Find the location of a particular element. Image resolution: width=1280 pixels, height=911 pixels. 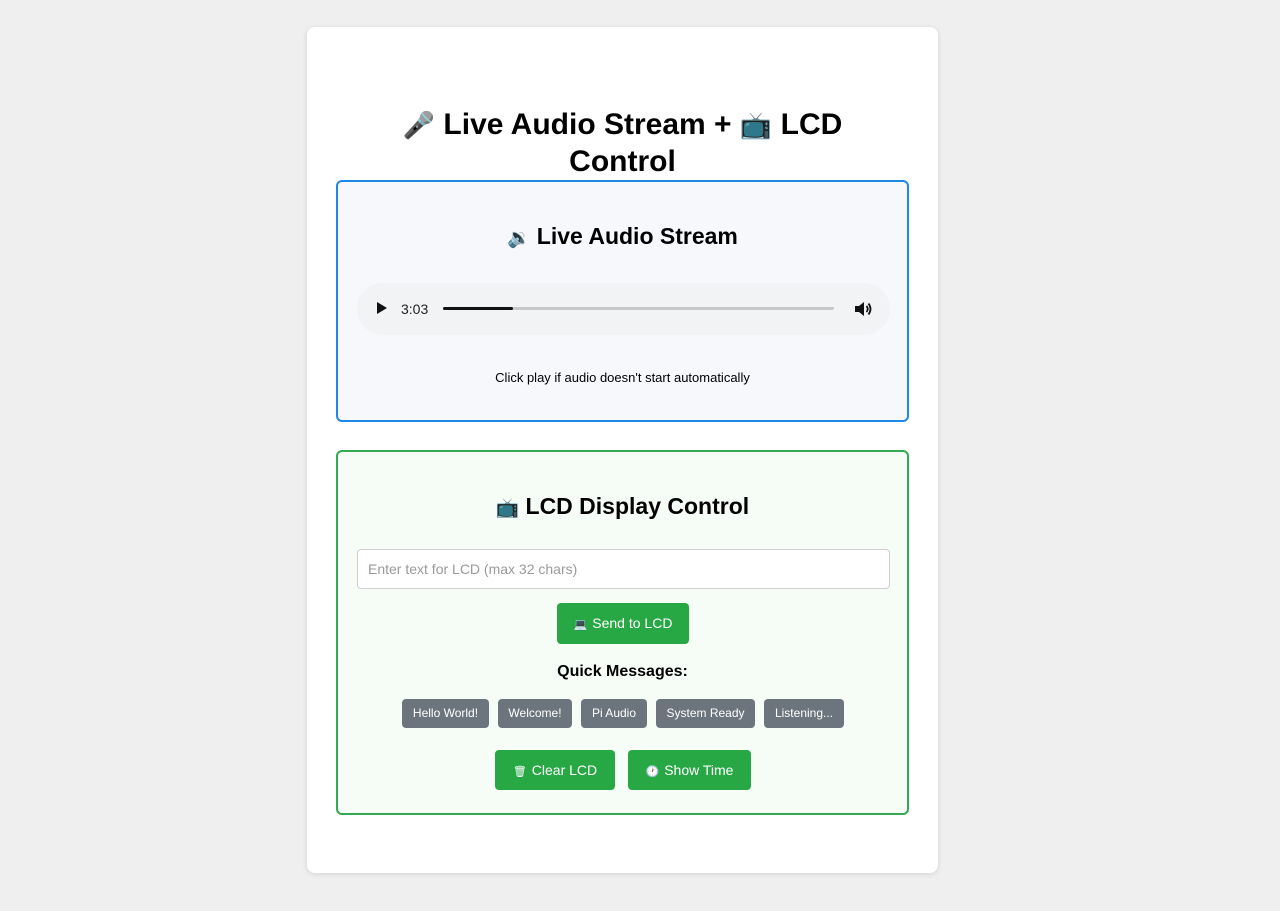

seek-bar is located at coordinates (638, 308).